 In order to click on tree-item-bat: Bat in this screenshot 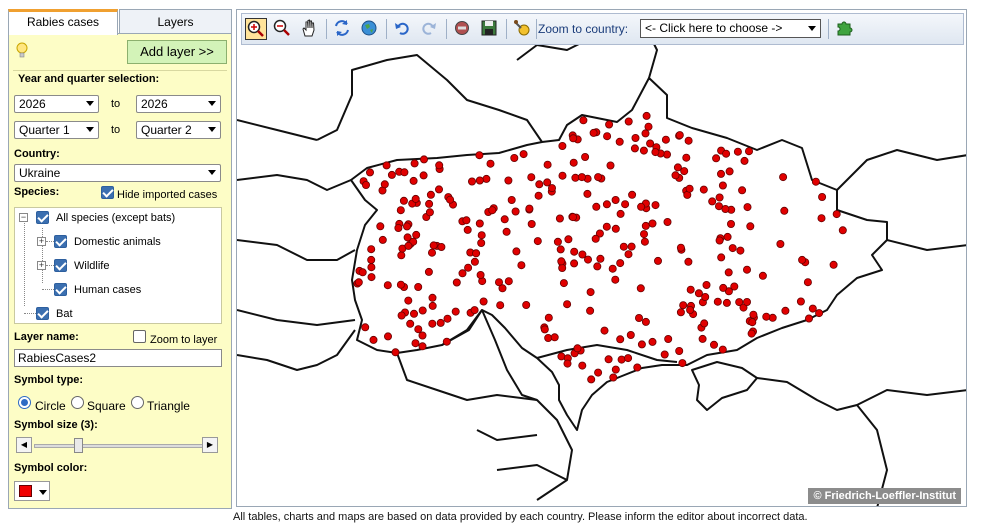, I will do `click(64, 314)`.